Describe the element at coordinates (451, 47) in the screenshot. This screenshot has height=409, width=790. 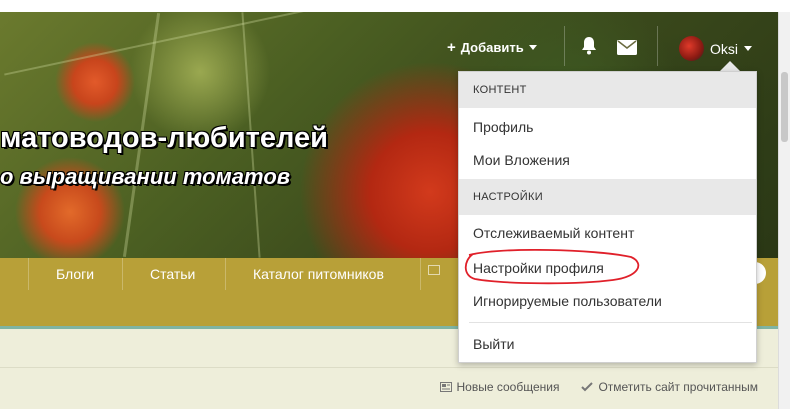
I see `plus-icon: +` at that location.